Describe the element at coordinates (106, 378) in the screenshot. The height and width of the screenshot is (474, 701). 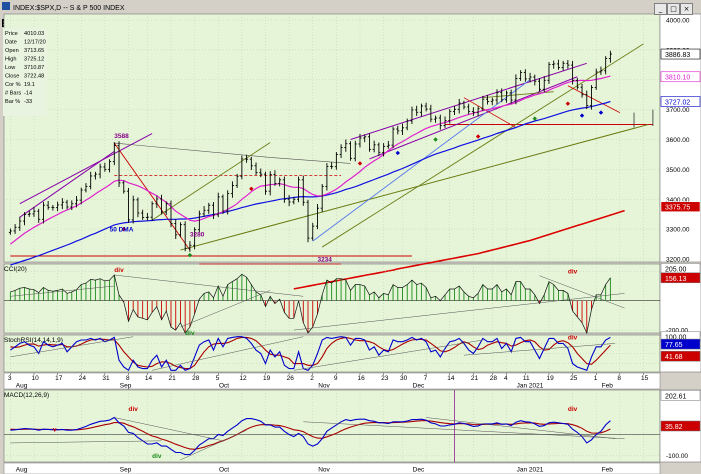
I see `x-tick-label: 31` at that location.